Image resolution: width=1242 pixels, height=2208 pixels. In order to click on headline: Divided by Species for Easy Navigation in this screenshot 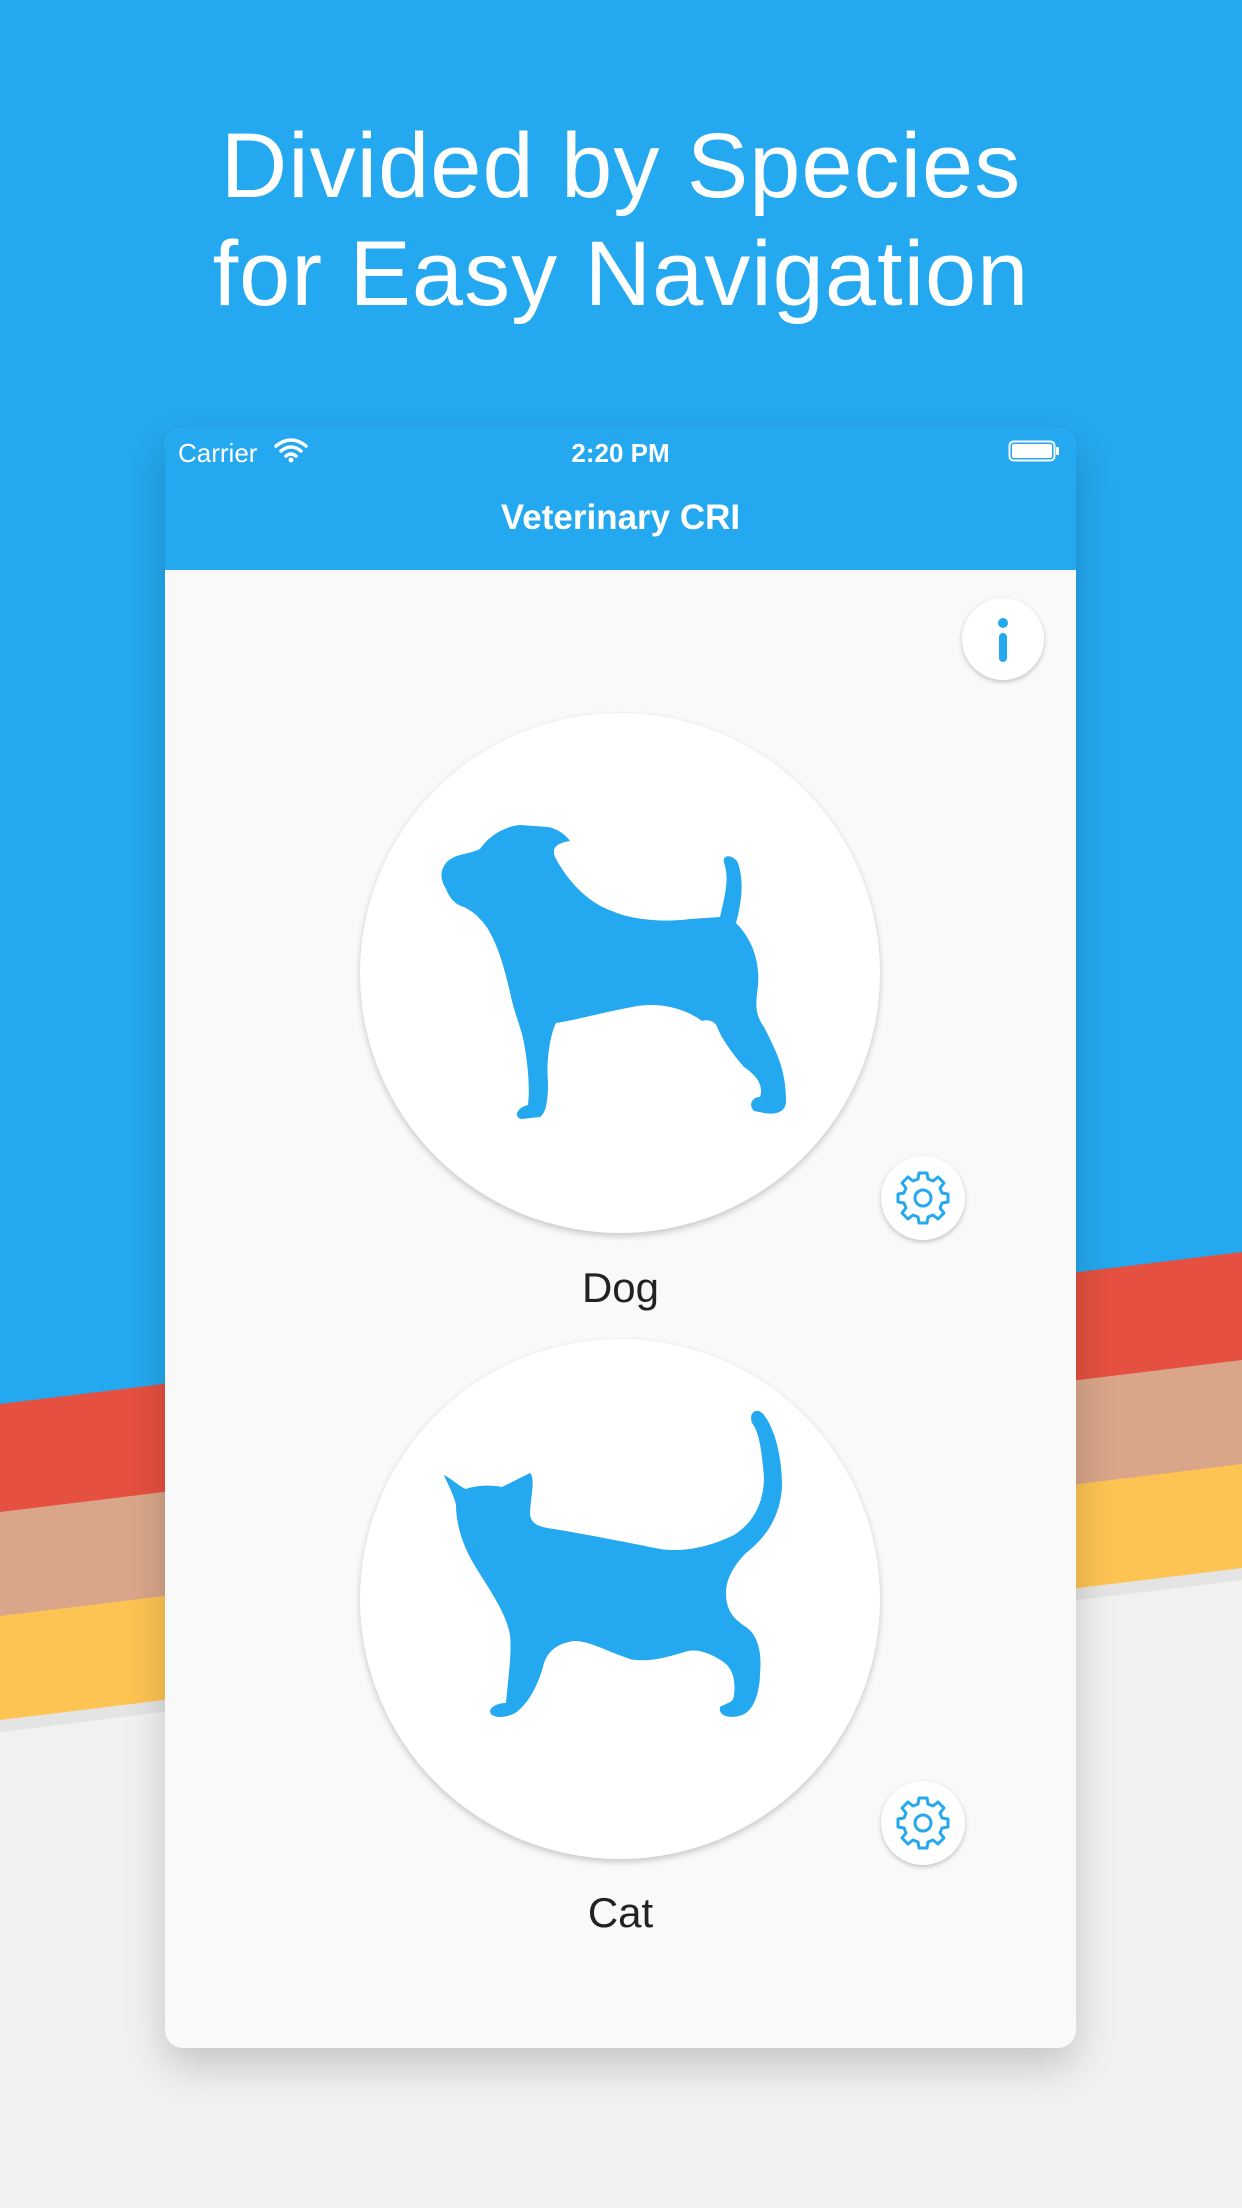, I will do `click(621, 220)`.